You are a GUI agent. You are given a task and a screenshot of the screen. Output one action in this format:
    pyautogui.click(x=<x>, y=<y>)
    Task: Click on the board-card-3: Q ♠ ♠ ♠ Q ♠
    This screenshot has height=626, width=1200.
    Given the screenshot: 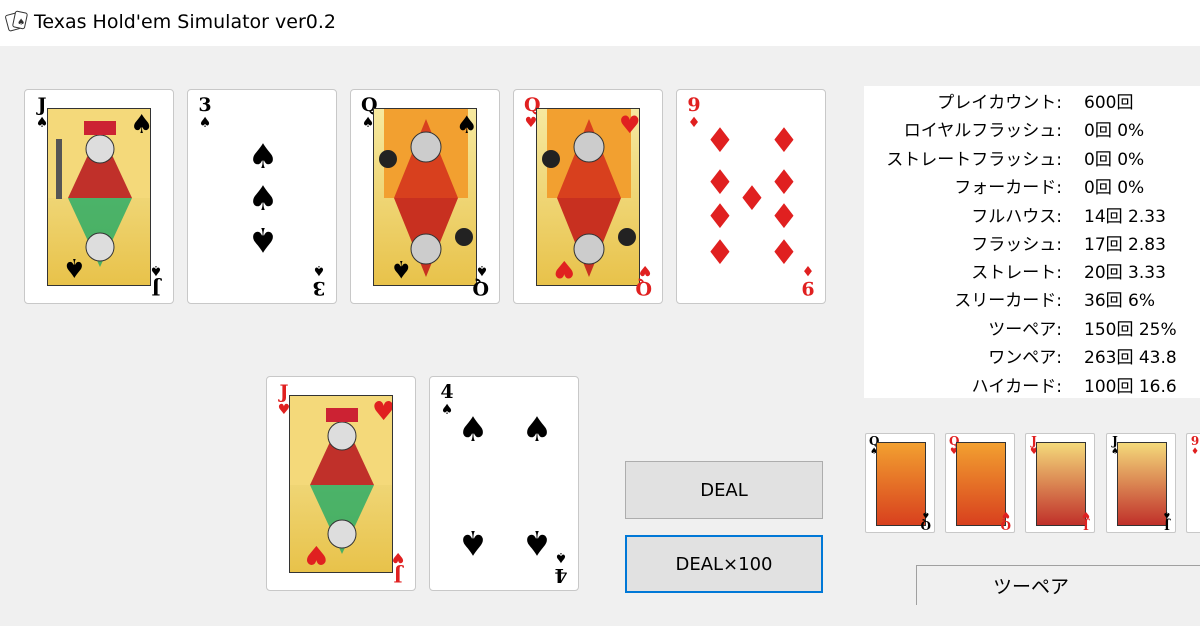 What is the action you would take?
    pyautogui.click(x=425, y=196)
    